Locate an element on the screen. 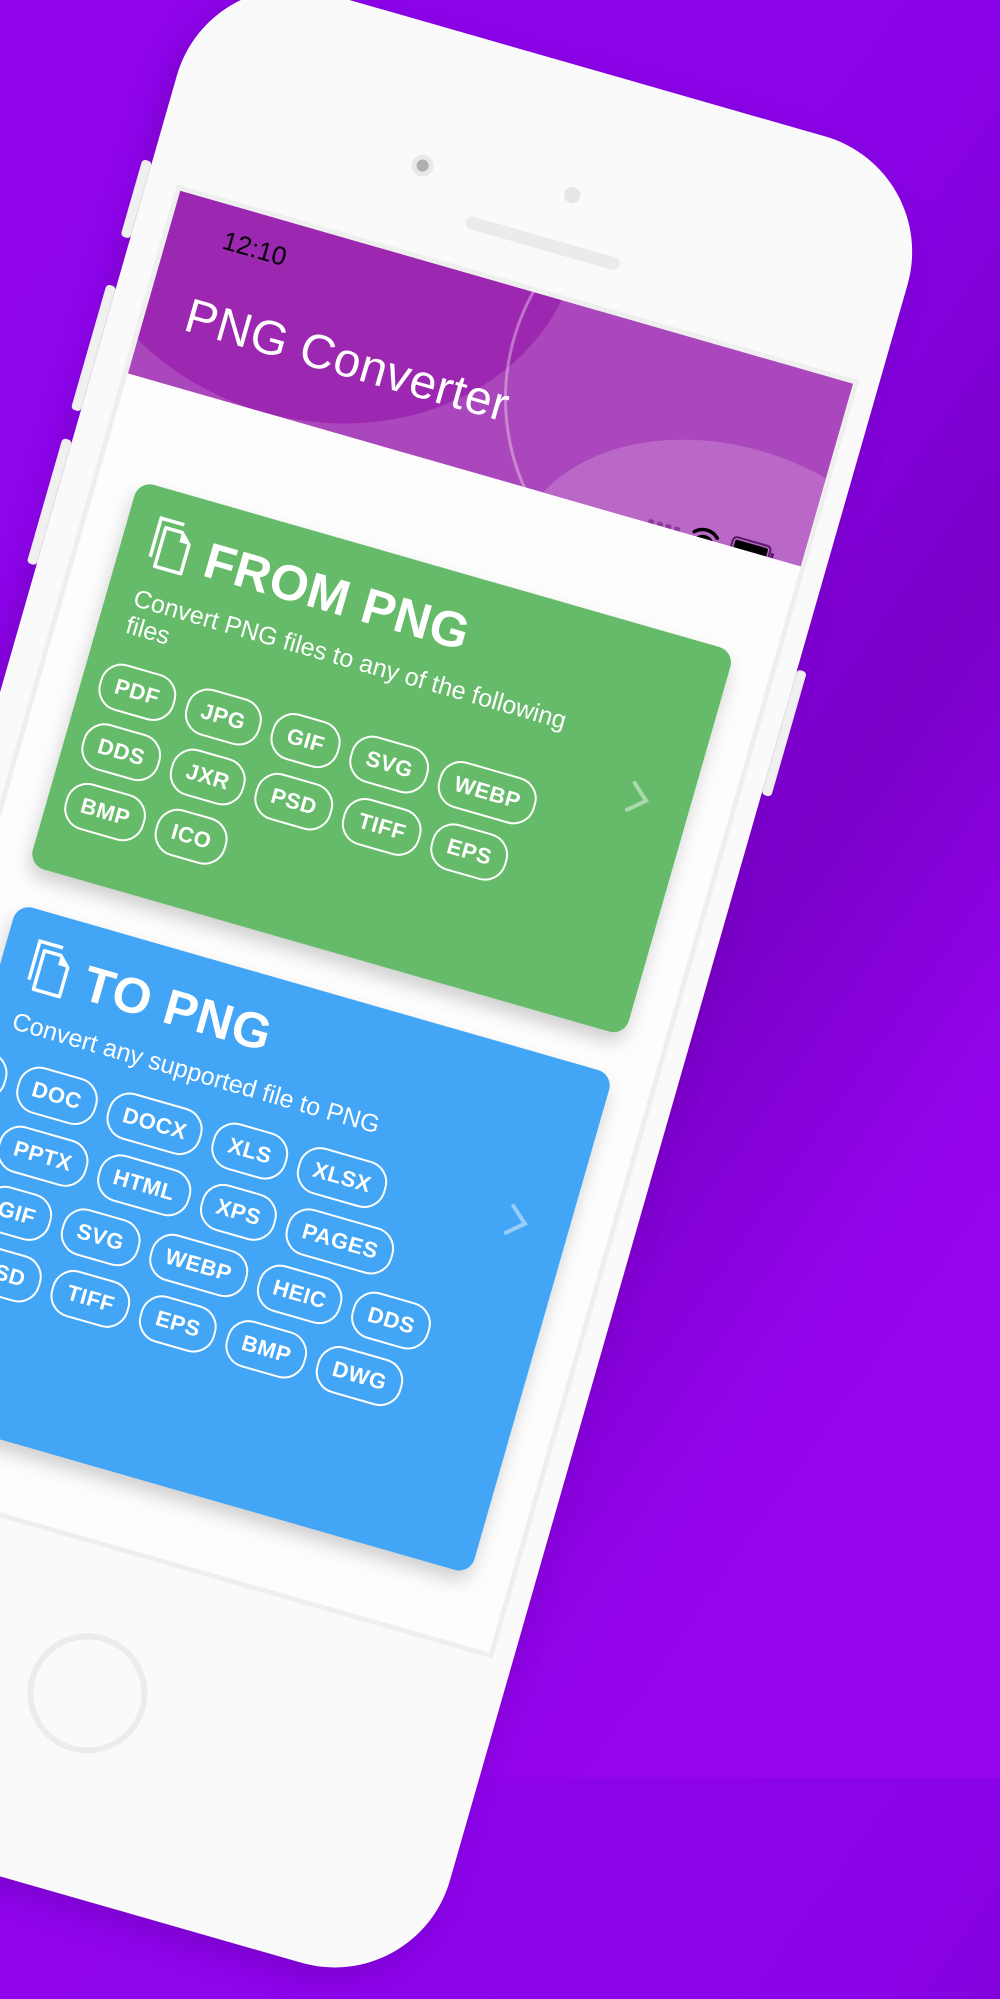 The image size is (1000, 1999). format-chip-heic: HEIC is located at coordinates (299, 1294).